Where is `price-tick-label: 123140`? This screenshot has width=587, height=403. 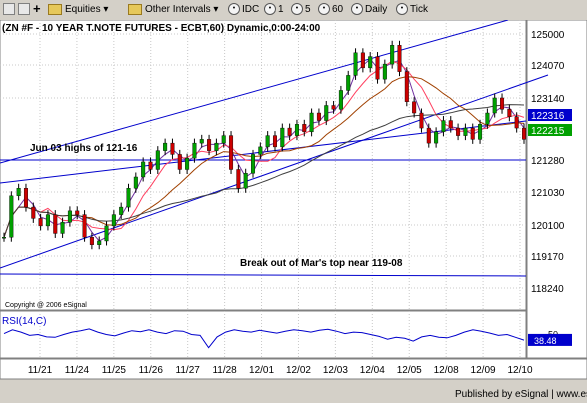
price-tick-label: 123140 is located at coordinates (548, 99).